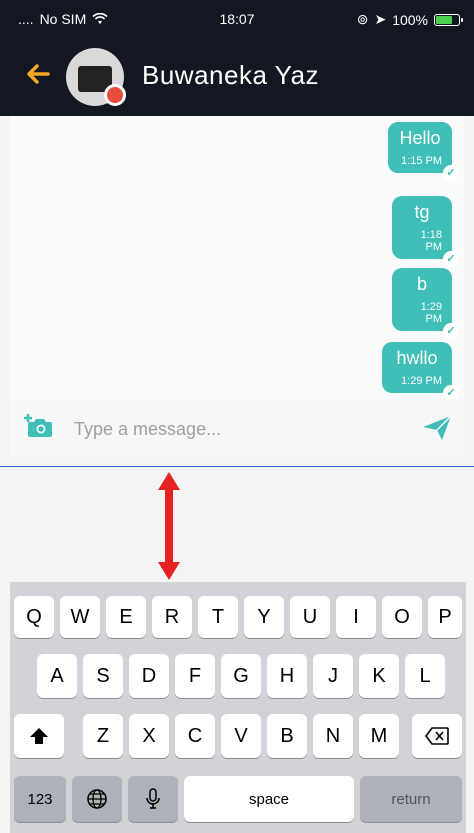 The width and height of the screenshot is (474, 833). What do you see at coordinates (402, 617) in the screenshot?
I see `key-o: O` at bounding box center [402, 617].